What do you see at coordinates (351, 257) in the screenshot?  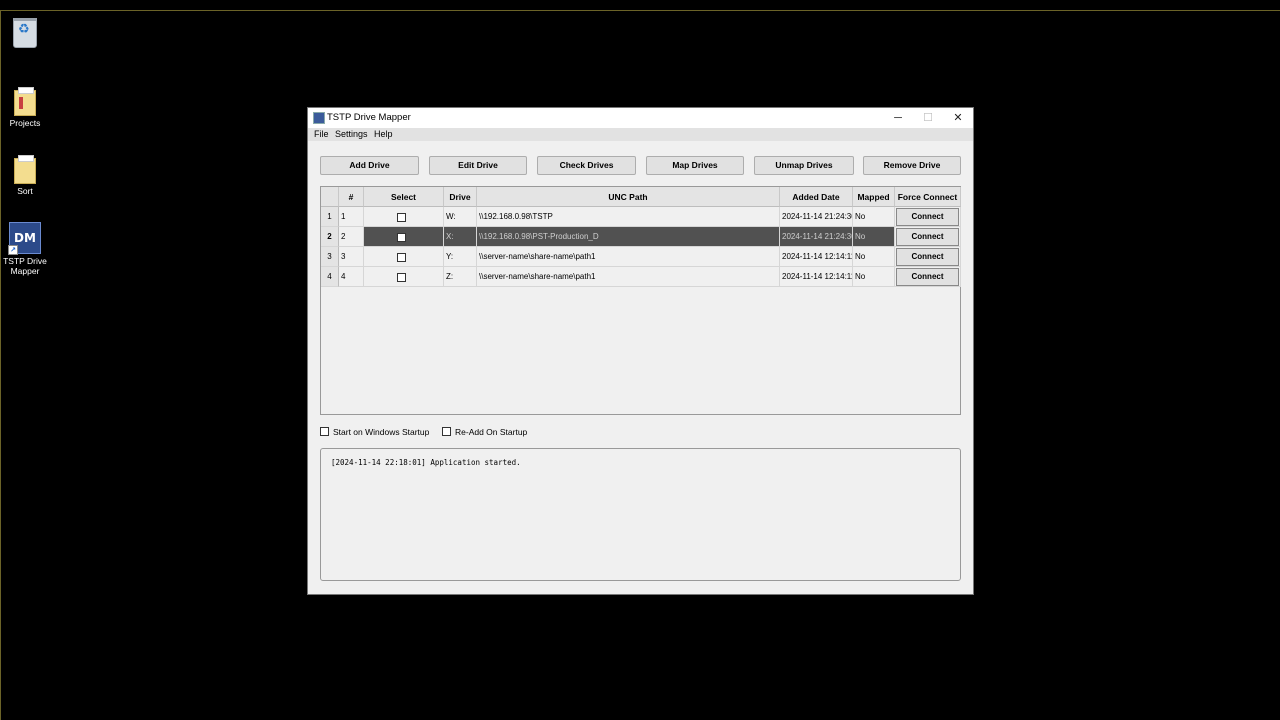 I see `cell-number: 3` at bounding box center [351, 257].